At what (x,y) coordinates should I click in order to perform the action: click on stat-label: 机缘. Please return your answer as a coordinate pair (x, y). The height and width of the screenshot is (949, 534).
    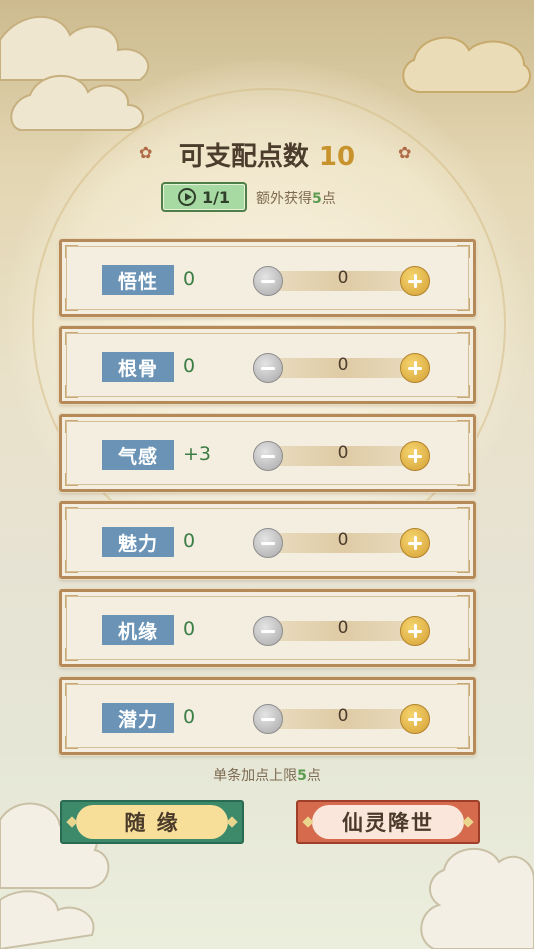
    Looking at the image, I should click on (138, 630).